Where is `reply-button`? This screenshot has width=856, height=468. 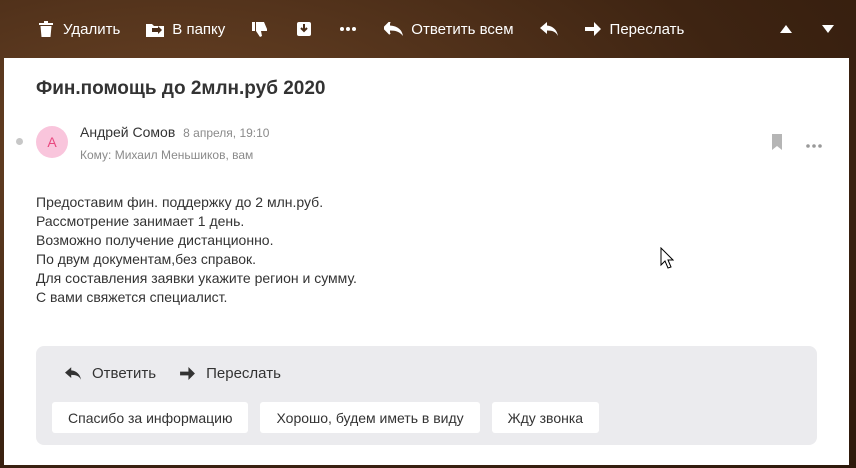 reply-button is located at coordinates (549, 29).